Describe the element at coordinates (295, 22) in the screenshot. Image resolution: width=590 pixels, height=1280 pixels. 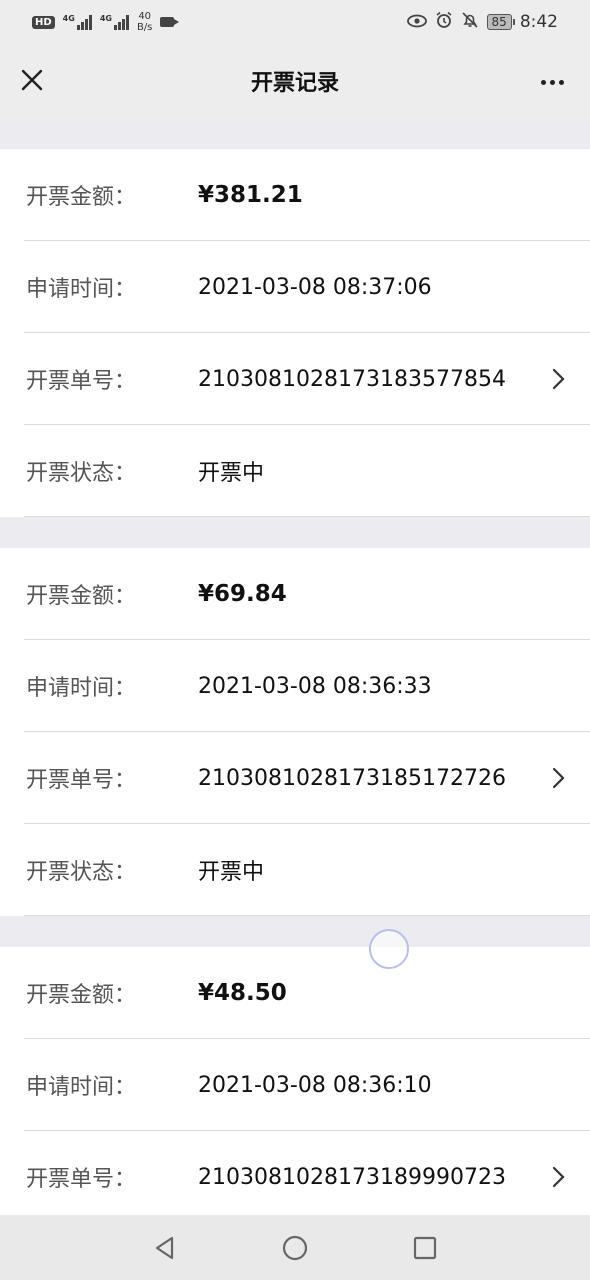
I see `status-bar: HD 4G 4G 40 B/s 85 8:42` at that location.